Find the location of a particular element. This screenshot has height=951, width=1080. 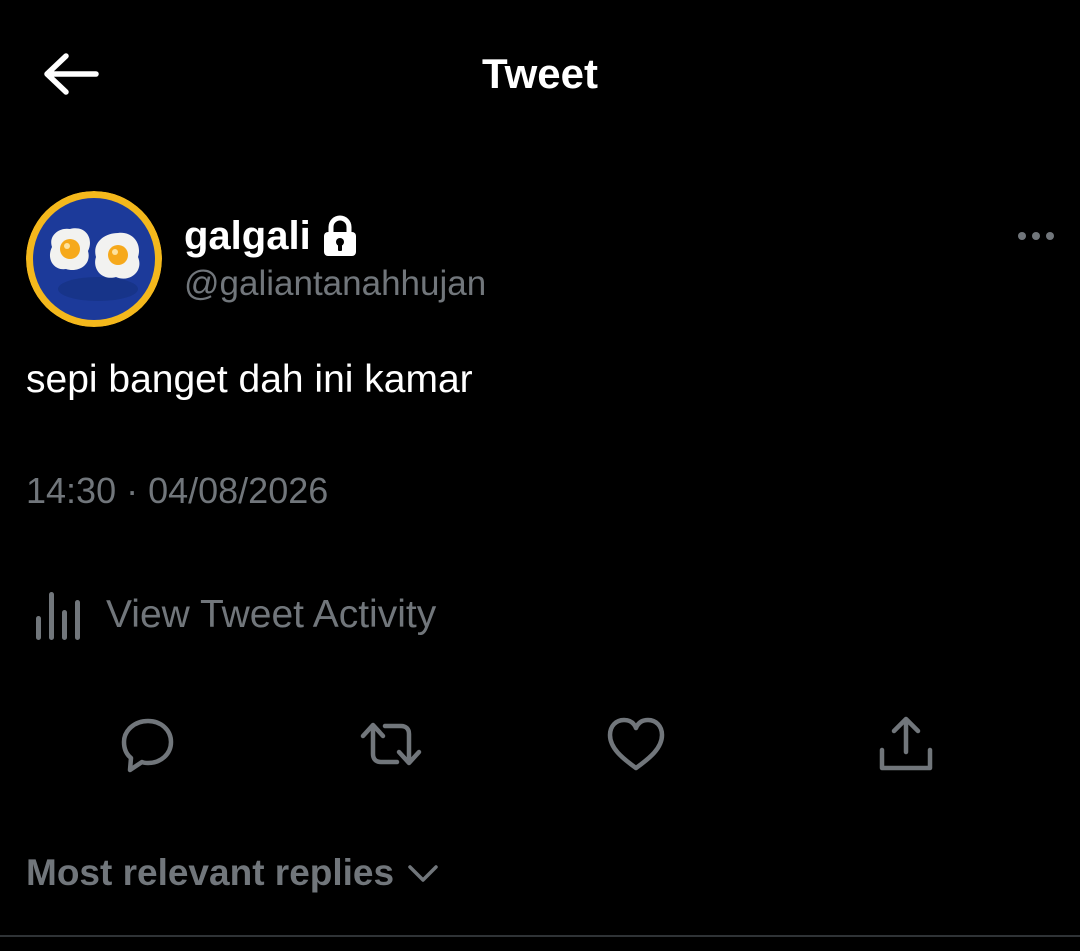

view-tweet-activity-button: View Tweet Activity is located at coordinates (233, 615).